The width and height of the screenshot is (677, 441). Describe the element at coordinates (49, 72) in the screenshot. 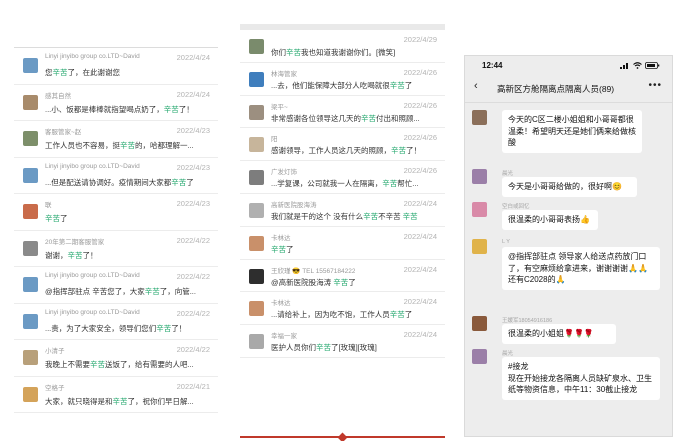

I see `snippet-text: 您` at that location.